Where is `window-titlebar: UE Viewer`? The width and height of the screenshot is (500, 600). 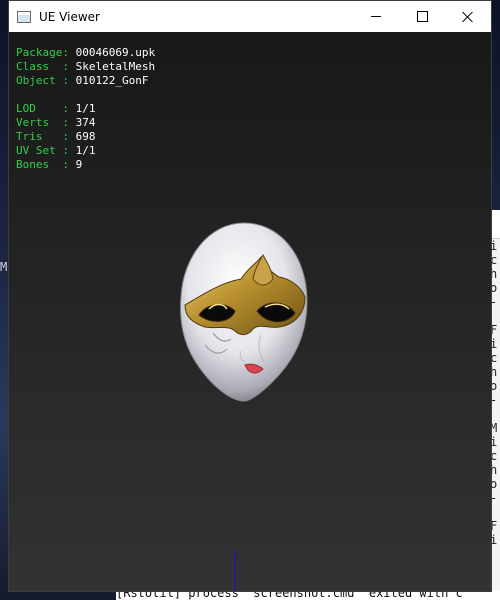
window-titlebar: UE Viewer is located at coordinates (250, 16).